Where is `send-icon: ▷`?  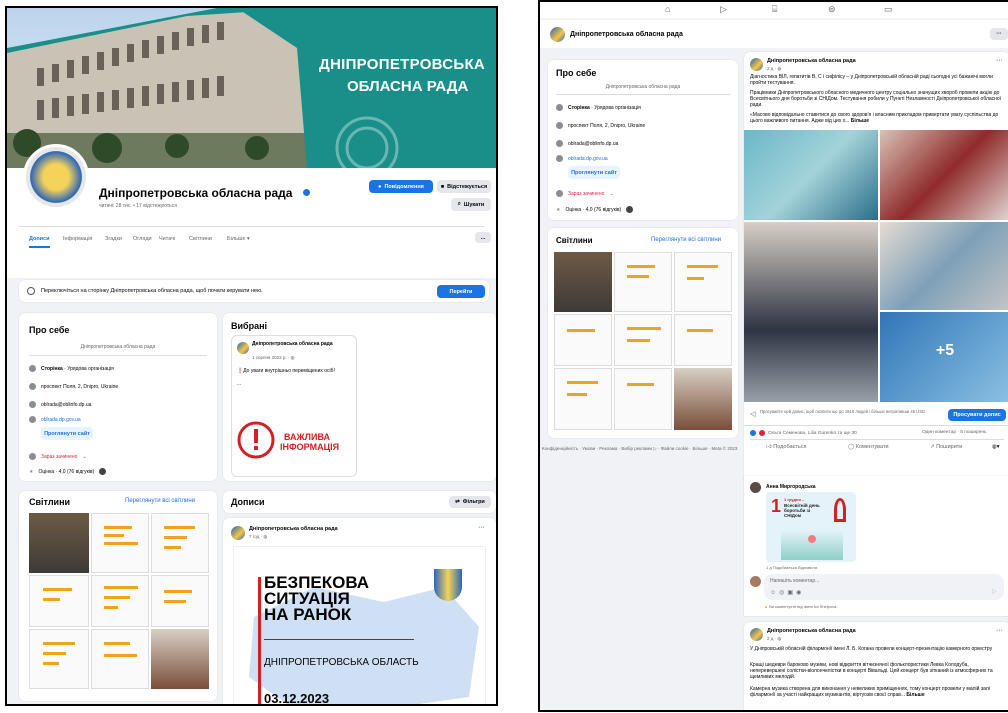
send-icon: ▷ is located at coordinates (994, 591).